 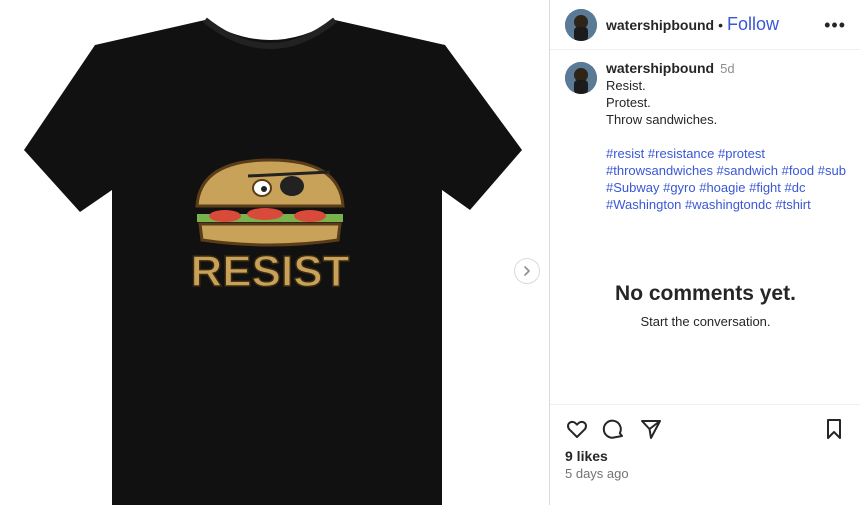 What do you see at coordinates (586, 456) in the screenshot?
I see `likes-count: 9 likes` at bounding box center [586, 456].